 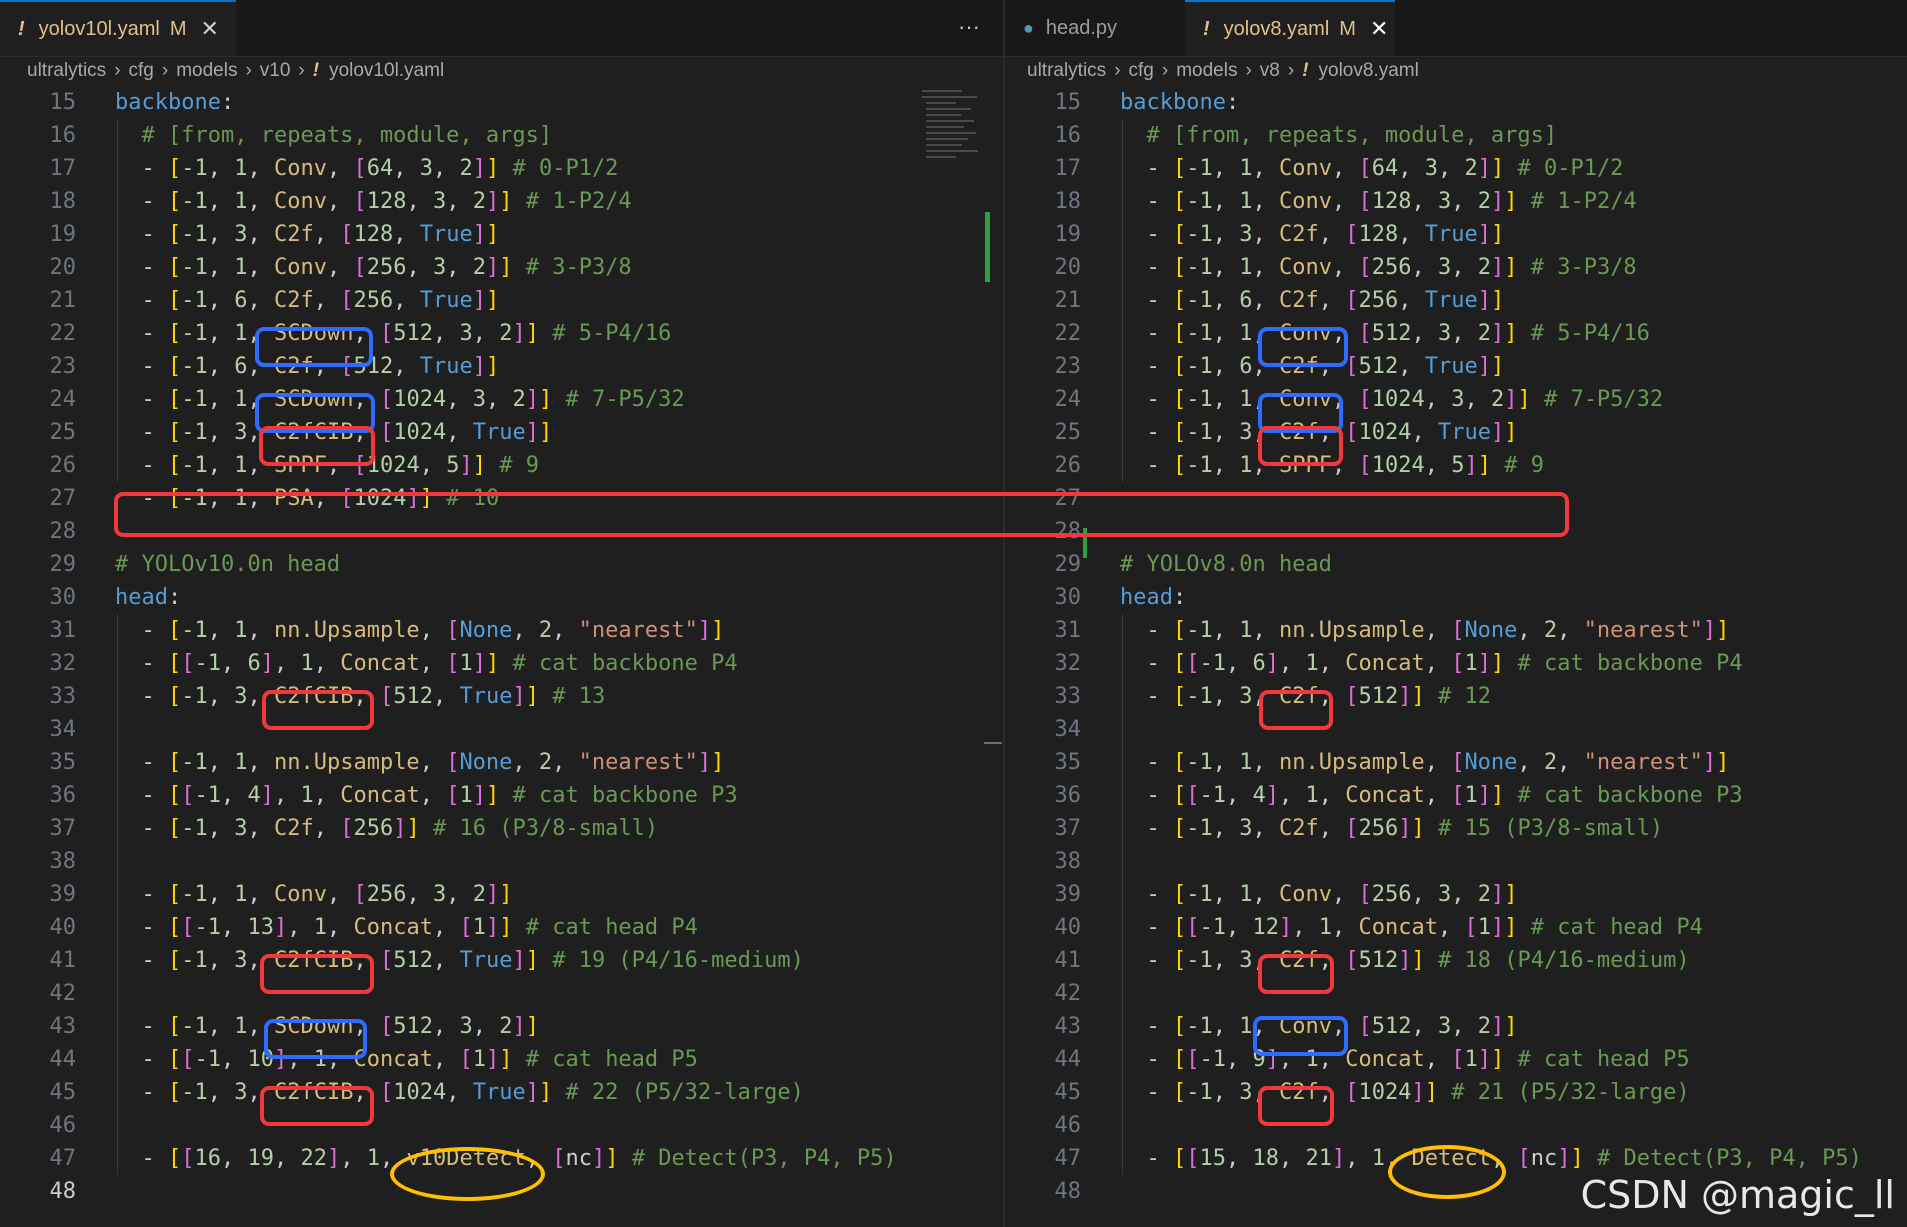 I want to click on tab-yolov10l-yaml: ! yolov10l.yaml M ✕, so click(x=118, y=28).